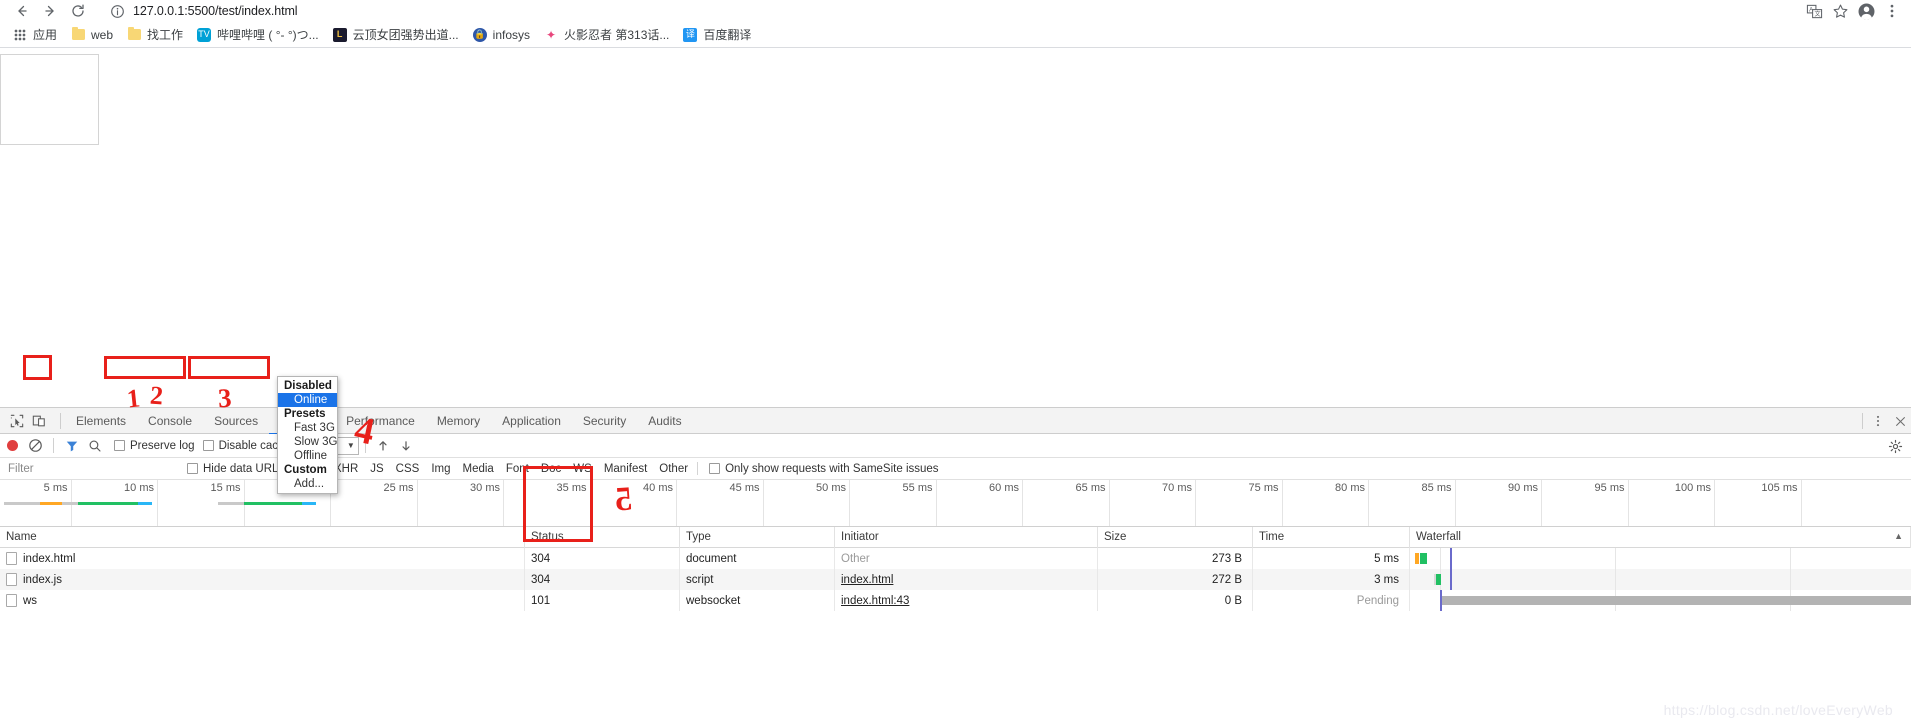  Describe the element at coordinates (1878, 421) in the screenshot. I see `more-options-icon` at that location.